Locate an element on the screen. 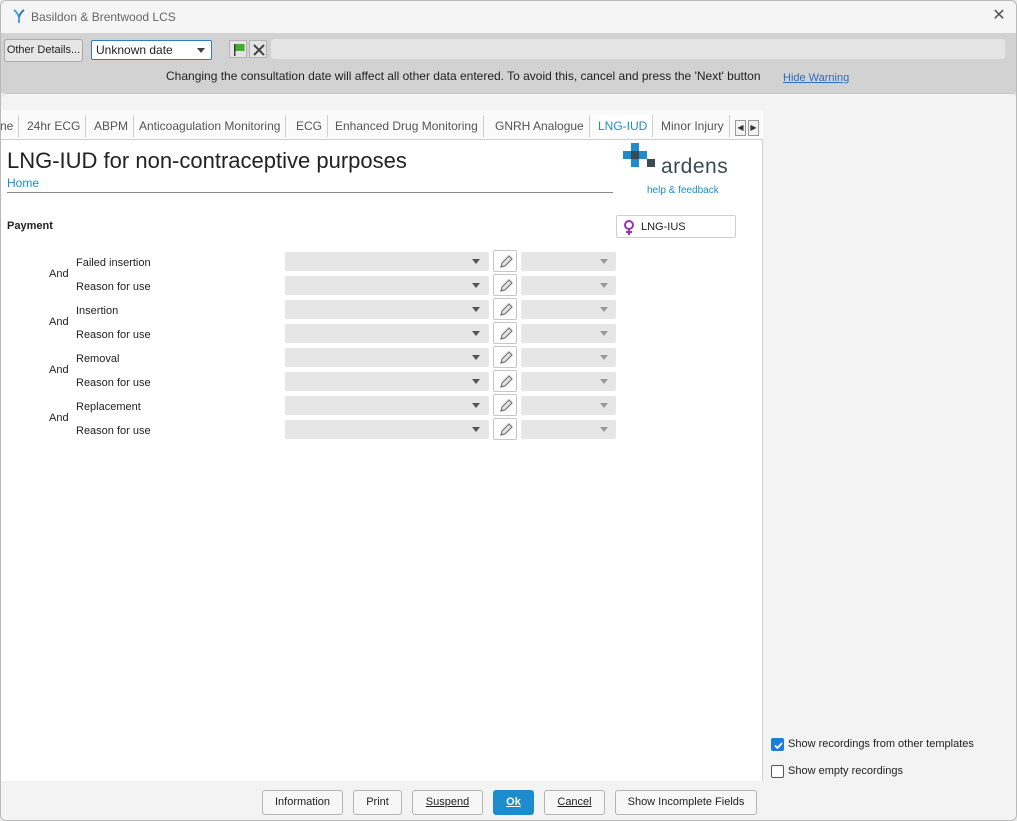 The width and height of the screenshot is (1017, 821). tab-lng-iud: LNG-IUD is located at coordinates (623, 126).